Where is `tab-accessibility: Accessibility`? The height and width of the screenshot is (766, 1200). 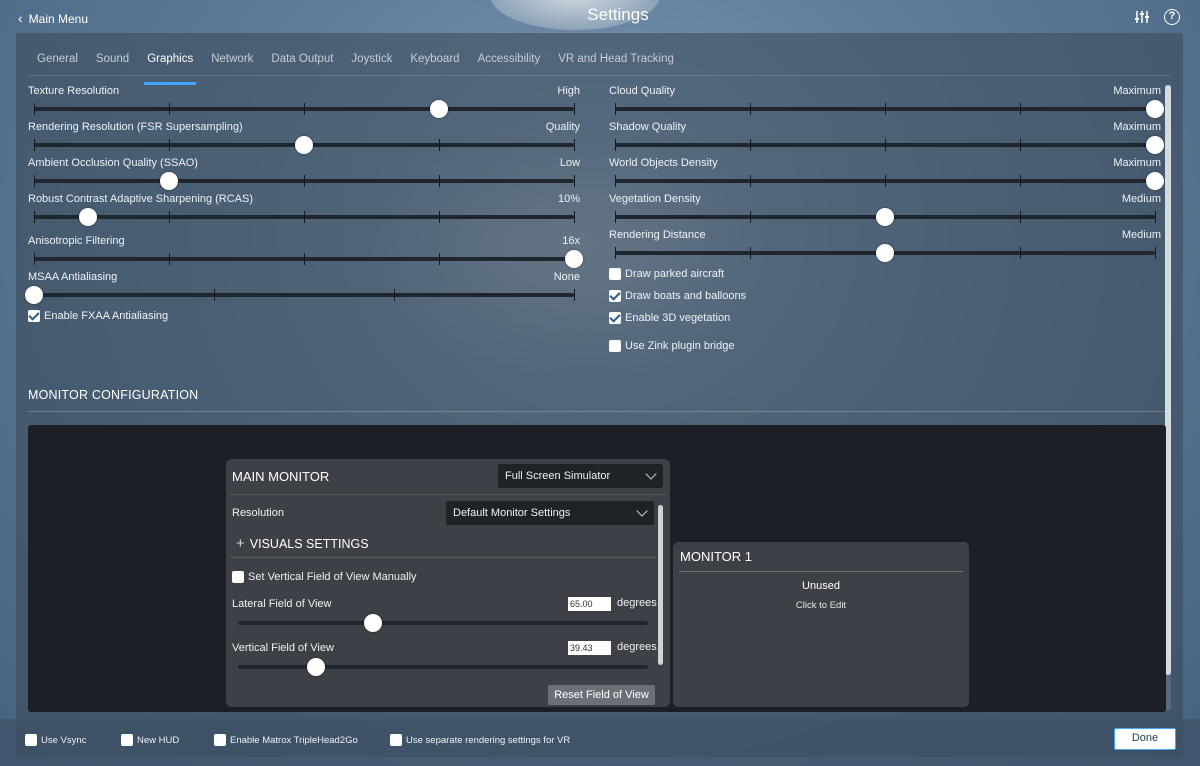 tab-accessibility: Accessibility is located at coordinates (509, 53).